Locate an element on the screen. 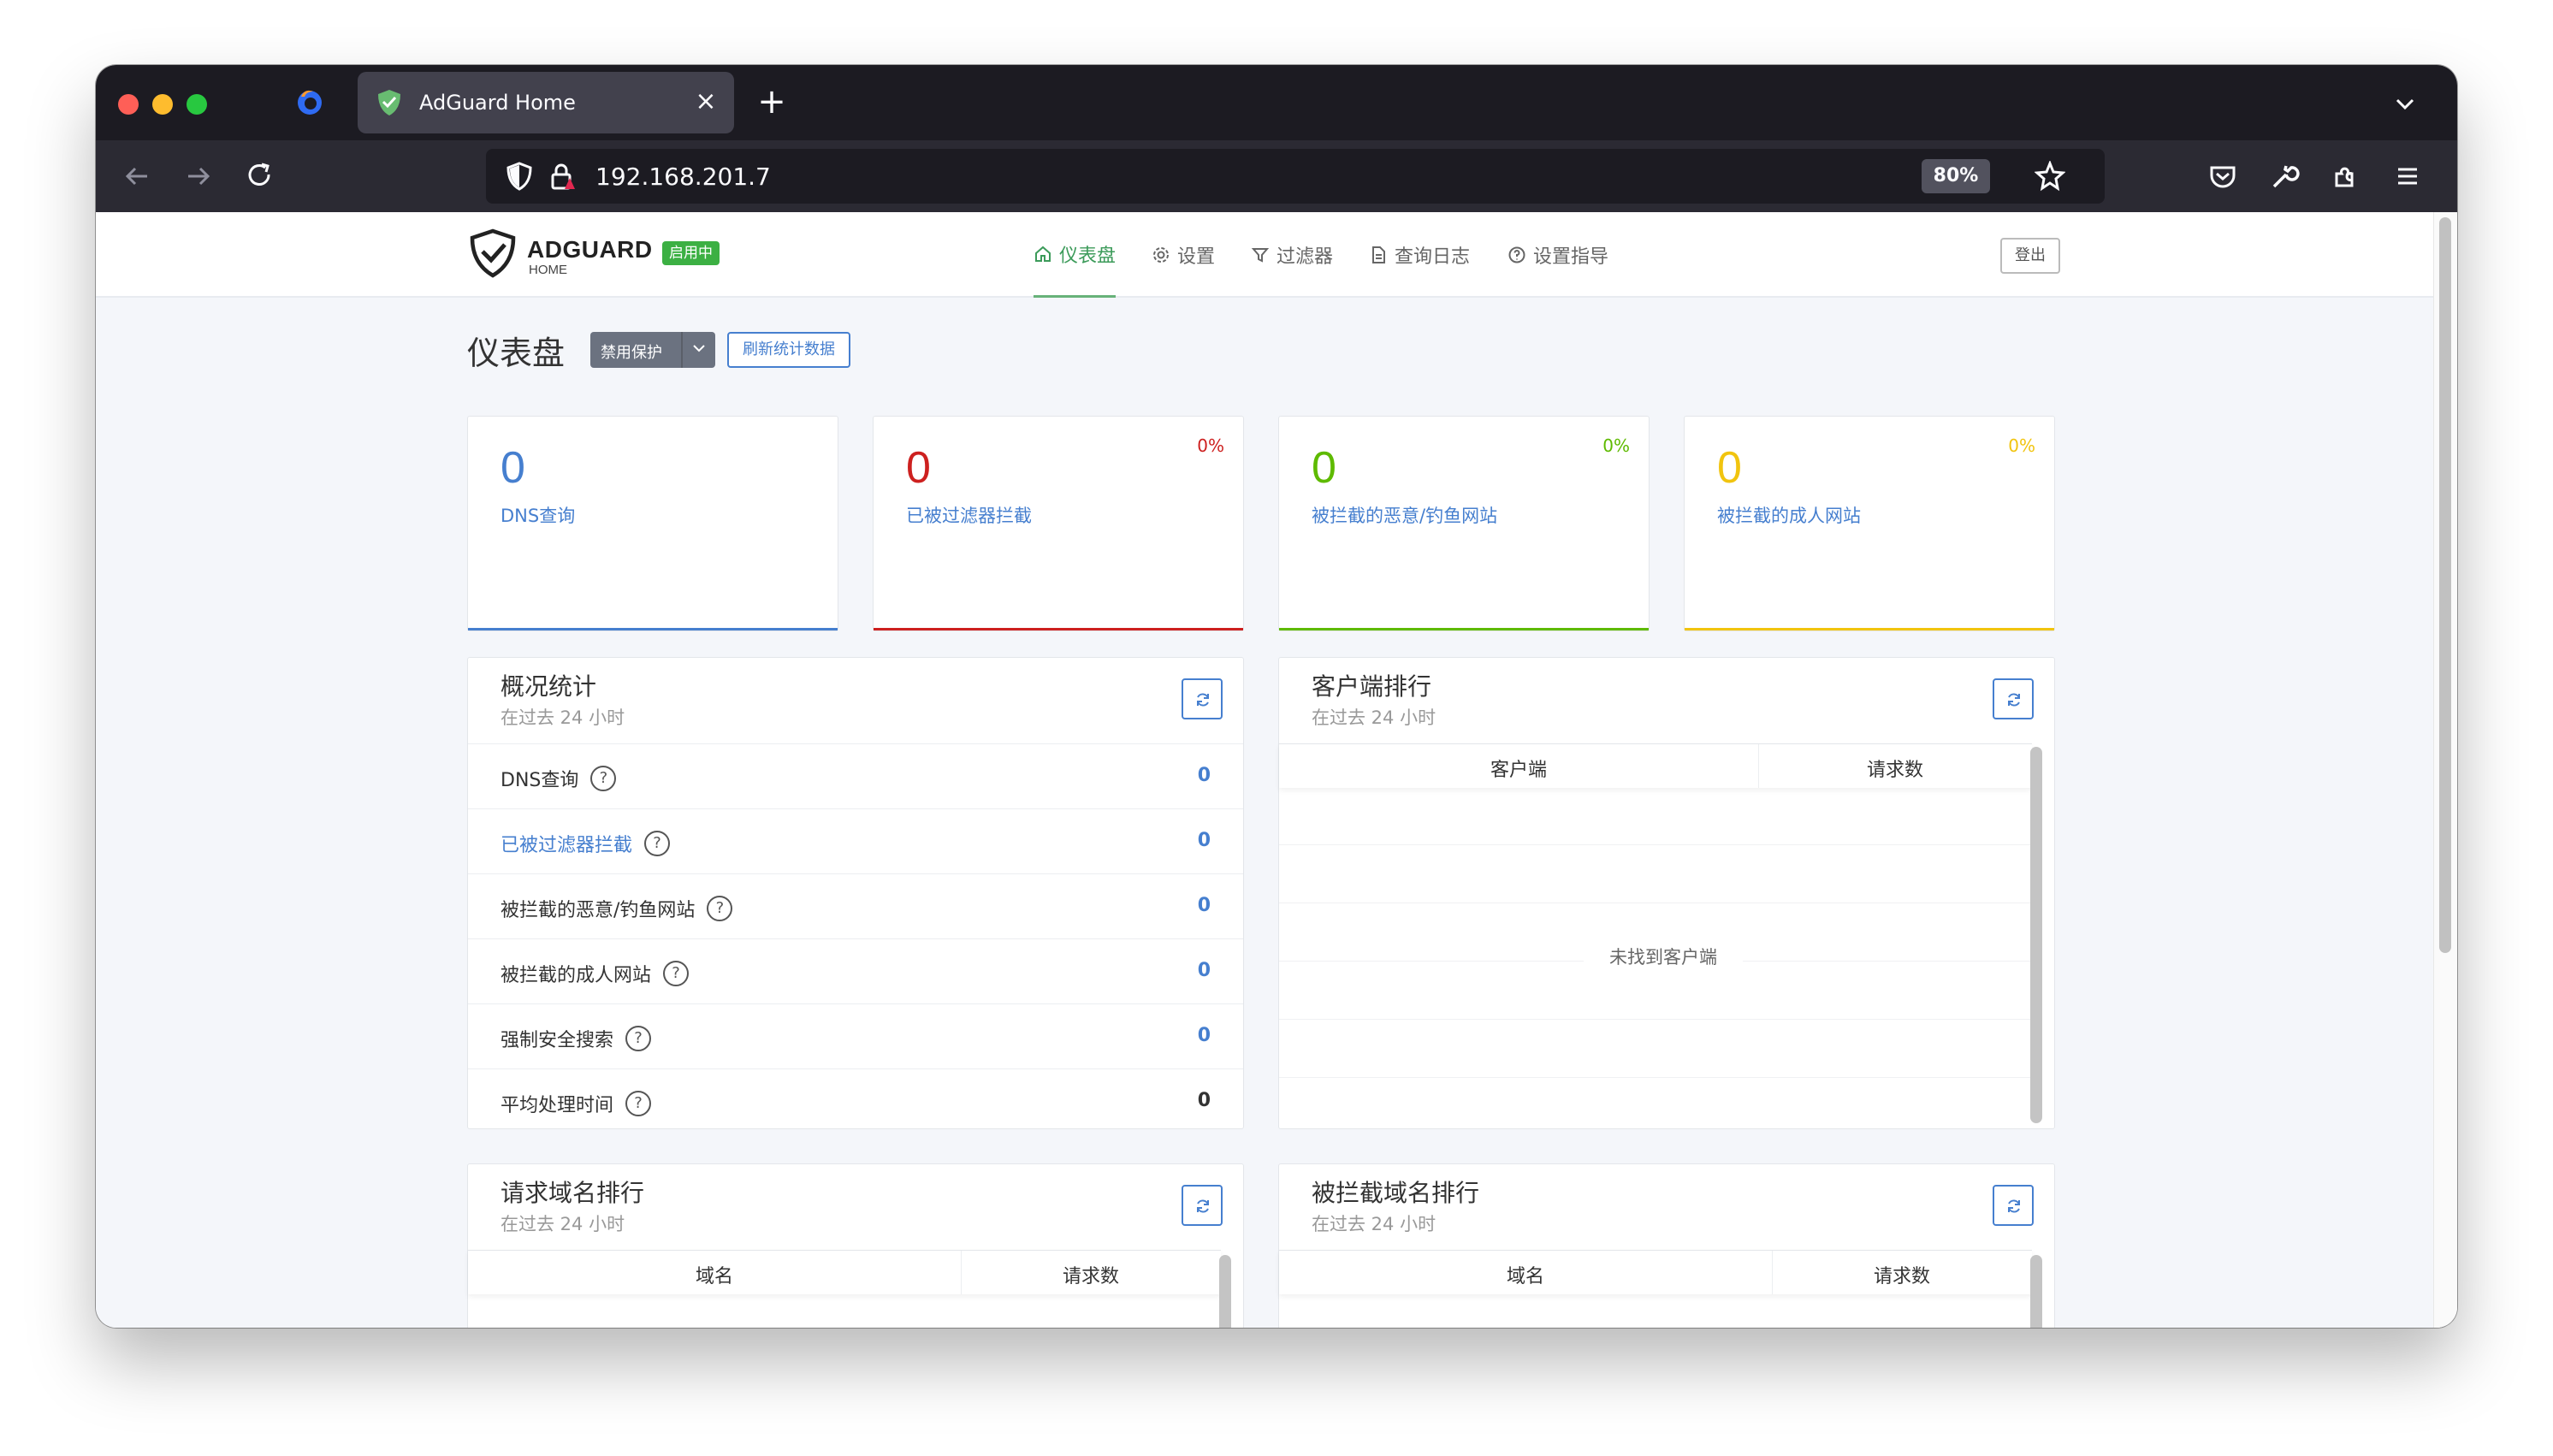 This screenshot has height=1456, width=2553. card-label: 已被过滤器拦截 is located at coordinates (969, 515).